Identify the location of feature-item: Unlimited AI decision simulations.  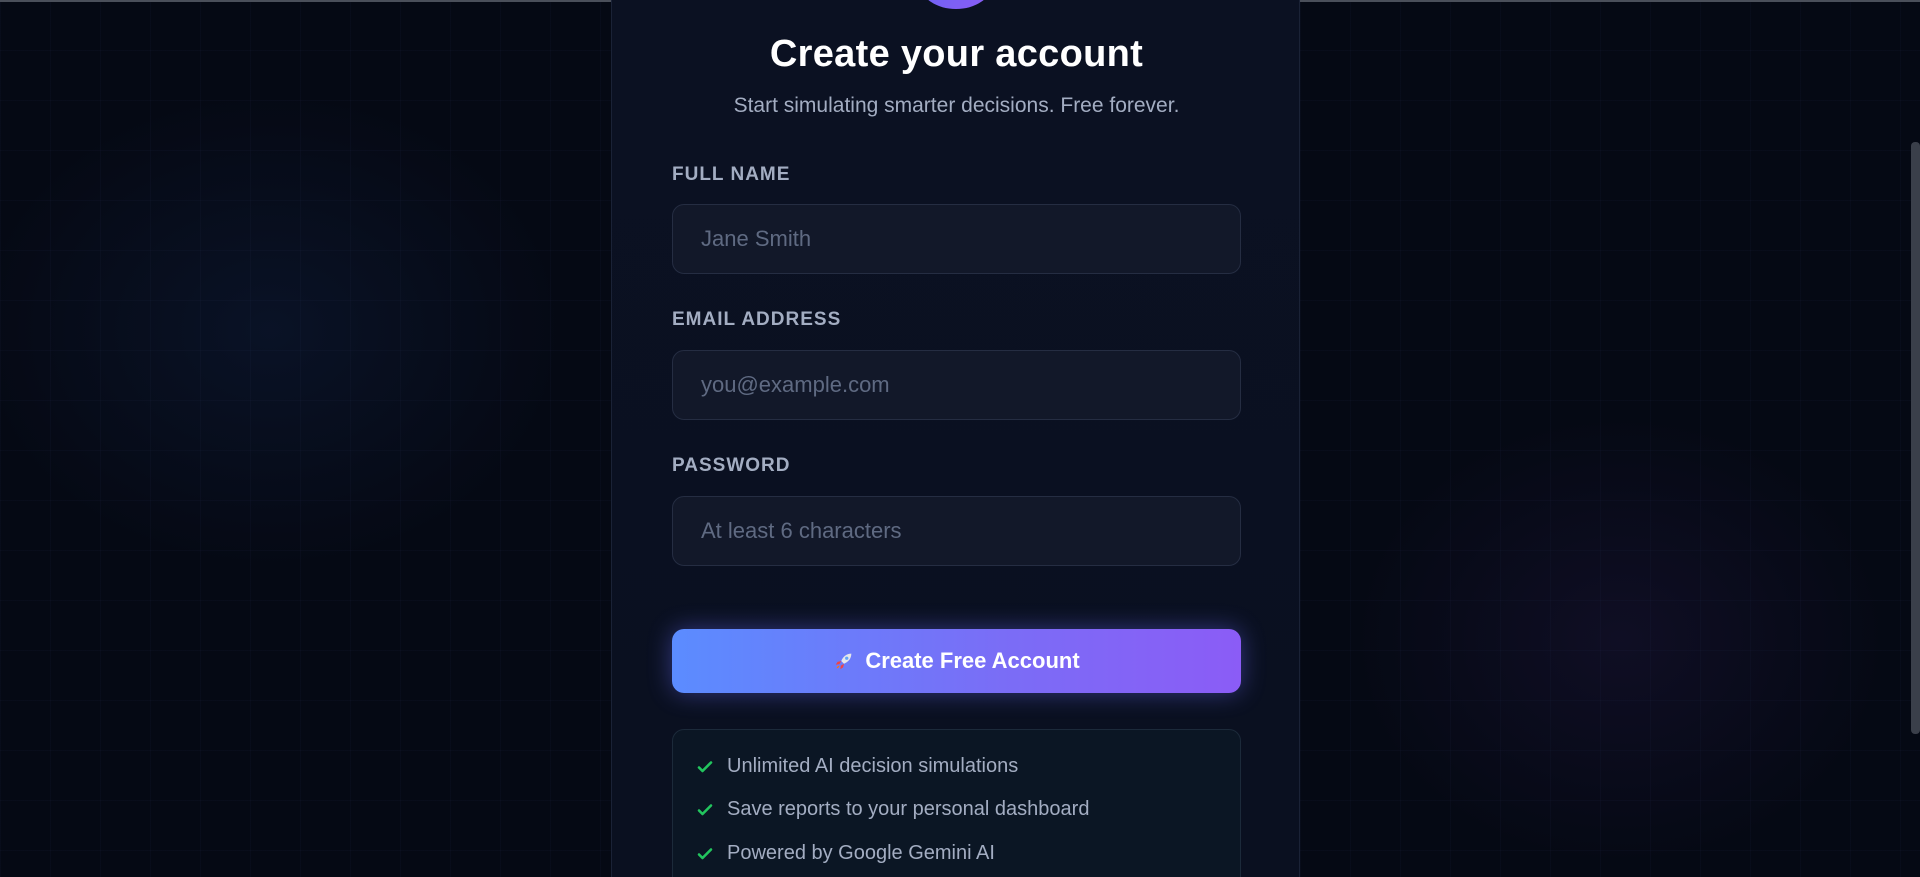
(857, 766).